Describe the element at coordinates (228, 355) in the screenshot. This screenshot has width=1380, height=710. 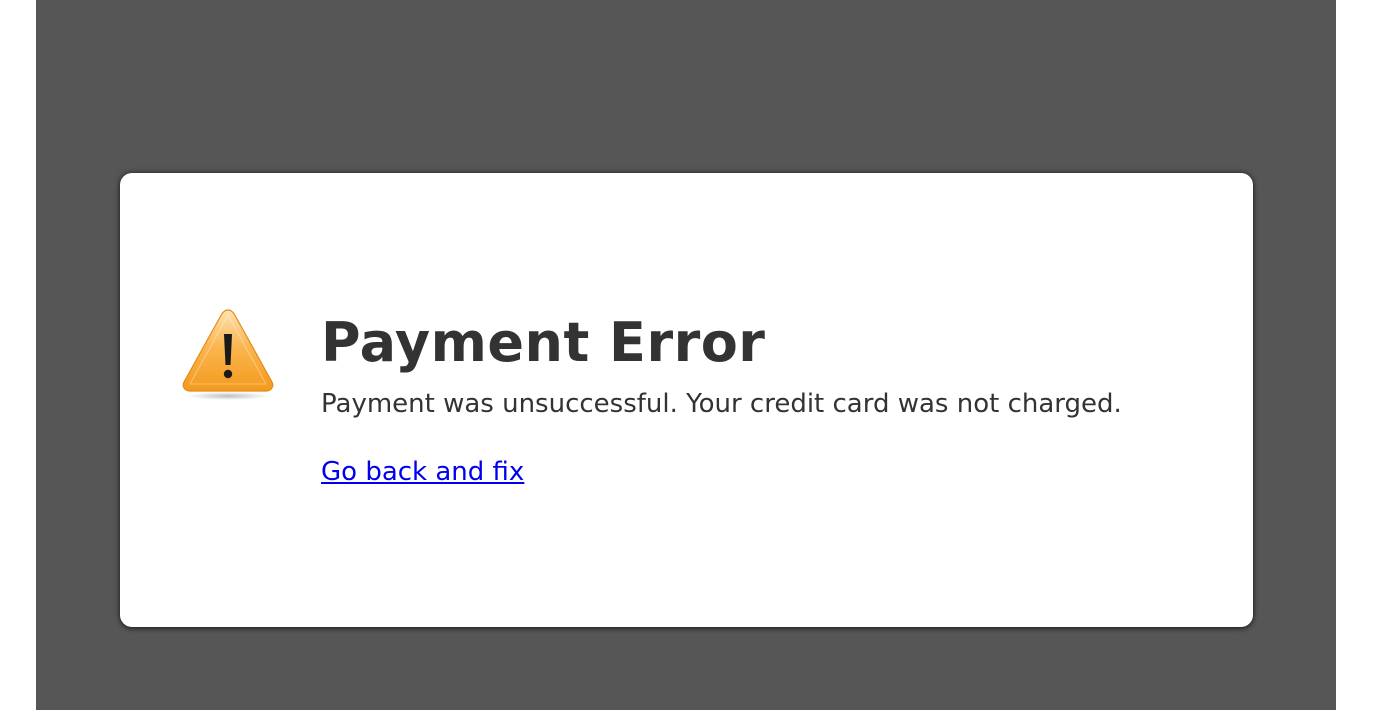
I see `warning-icon` at that location.